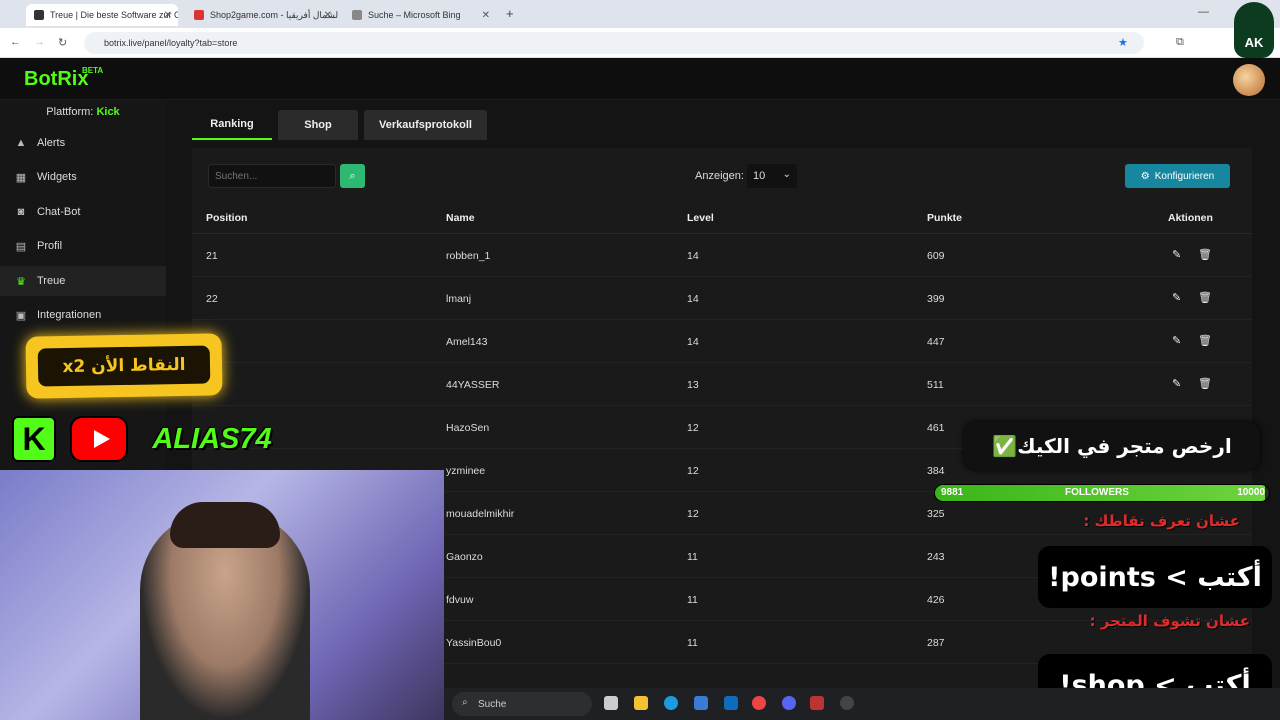 This screenshot has width=1280, height=720. Describe the element at coordinates (83, 177) in the screenshot. I see `sidebar-item-widgets: ▦ Widgets` at that location.